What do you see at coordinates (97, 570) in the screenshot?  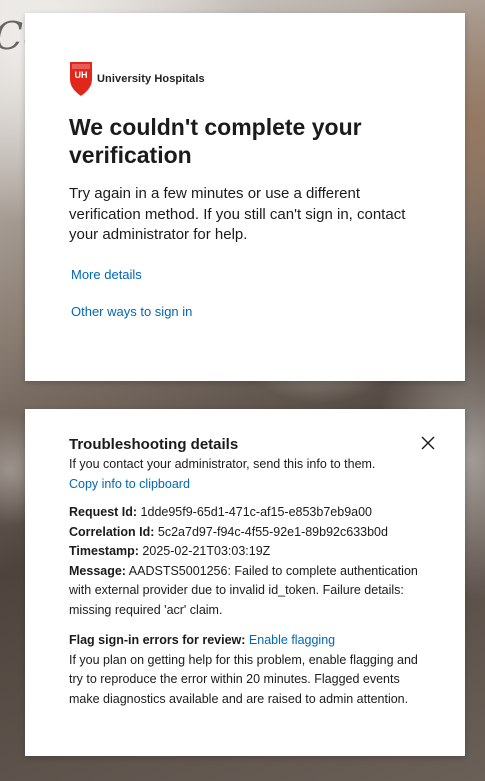 I see `message-label: Message:` at bounding box center [97, 570].